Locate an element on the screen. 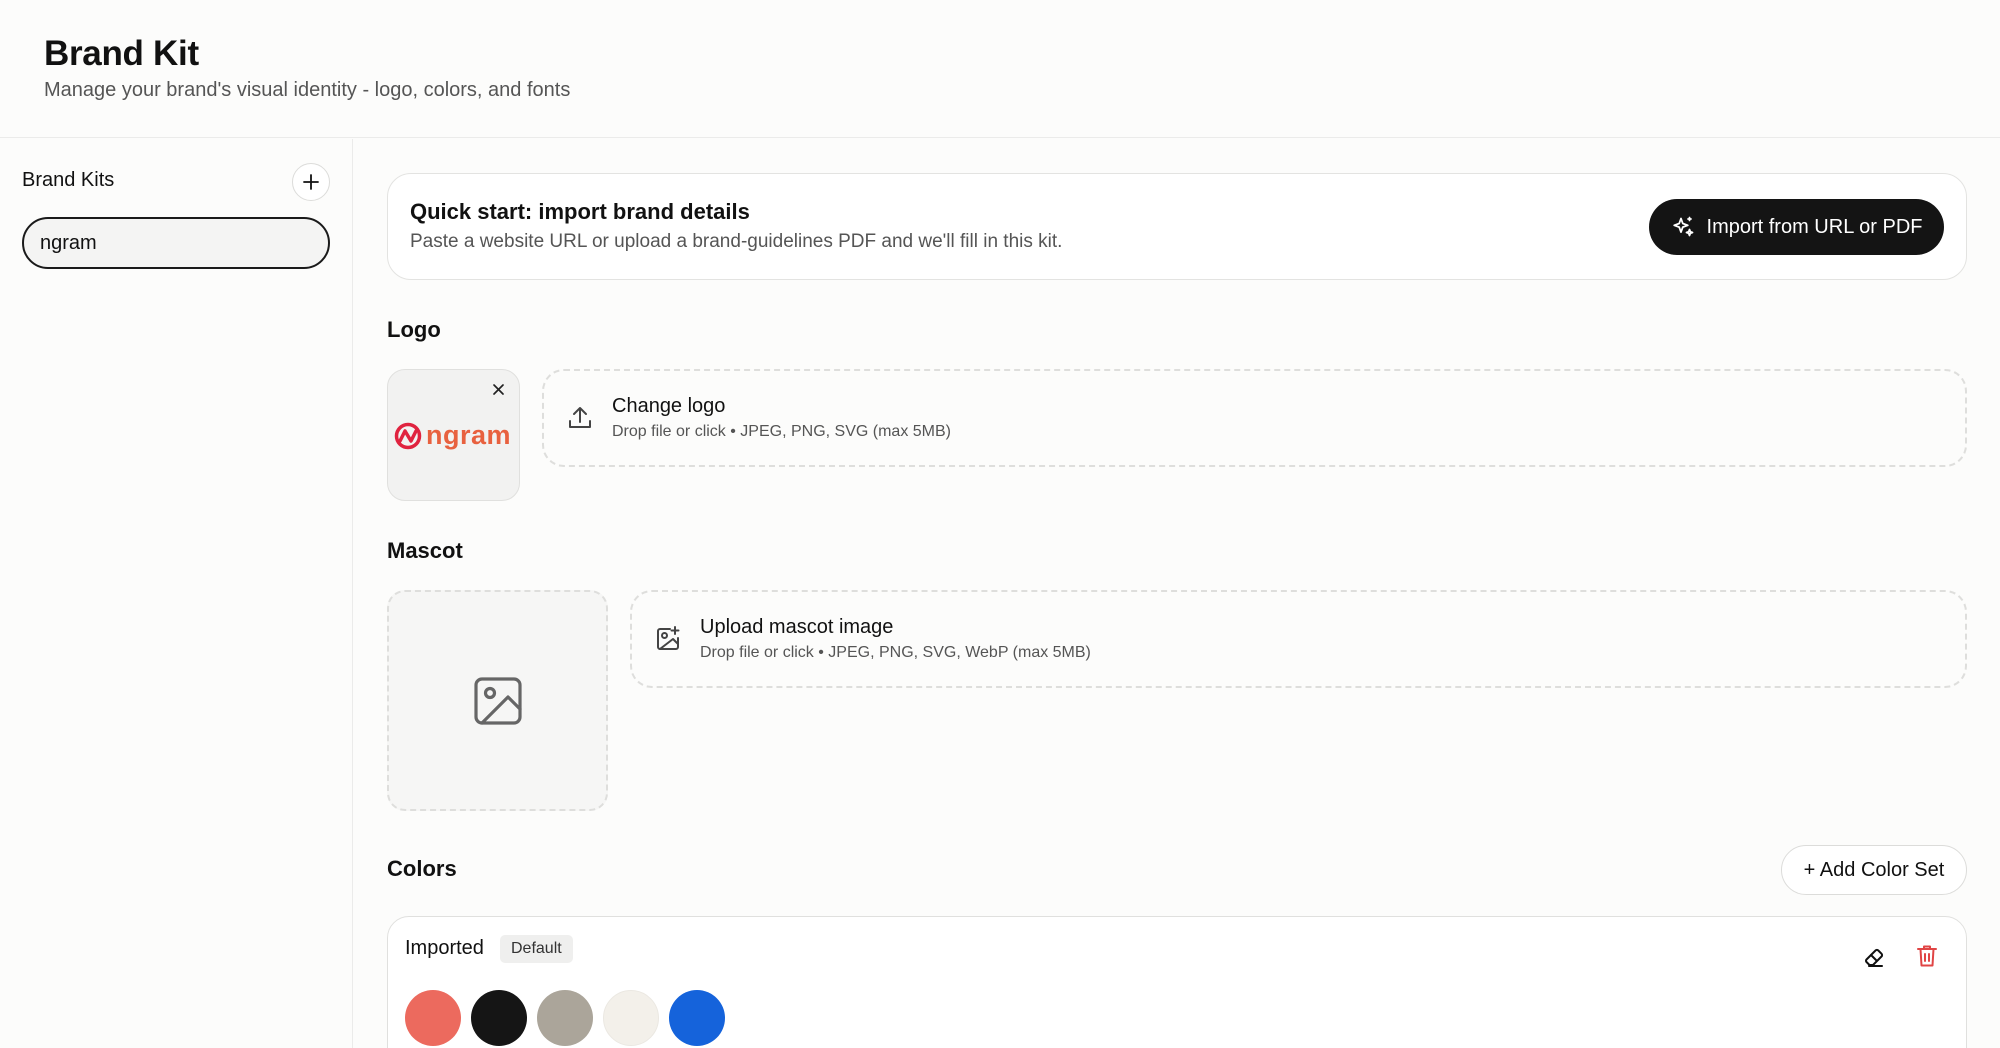  remove-logo-button is located at coordinates (498, 389).